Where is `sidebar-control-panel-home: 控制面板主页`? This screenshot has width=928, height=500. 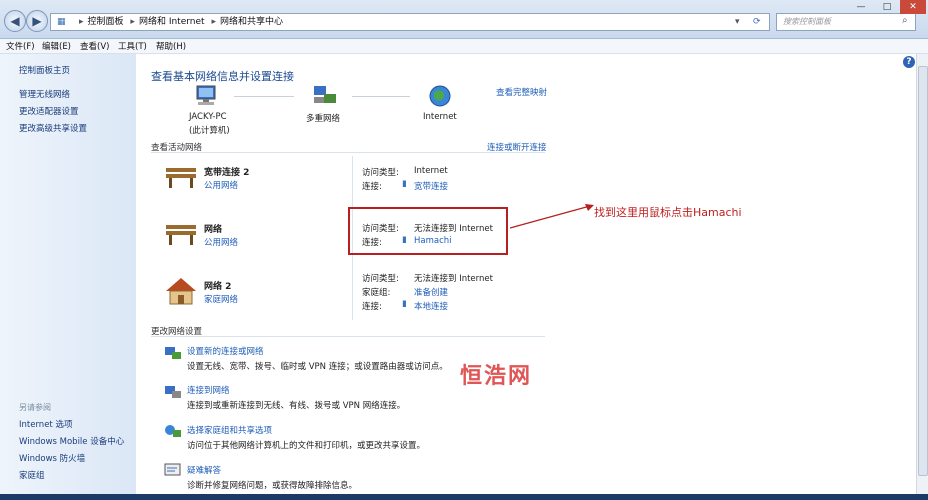 sidebar-control-panel-home: 控制面板主页 is located at coordinates (44, 70).